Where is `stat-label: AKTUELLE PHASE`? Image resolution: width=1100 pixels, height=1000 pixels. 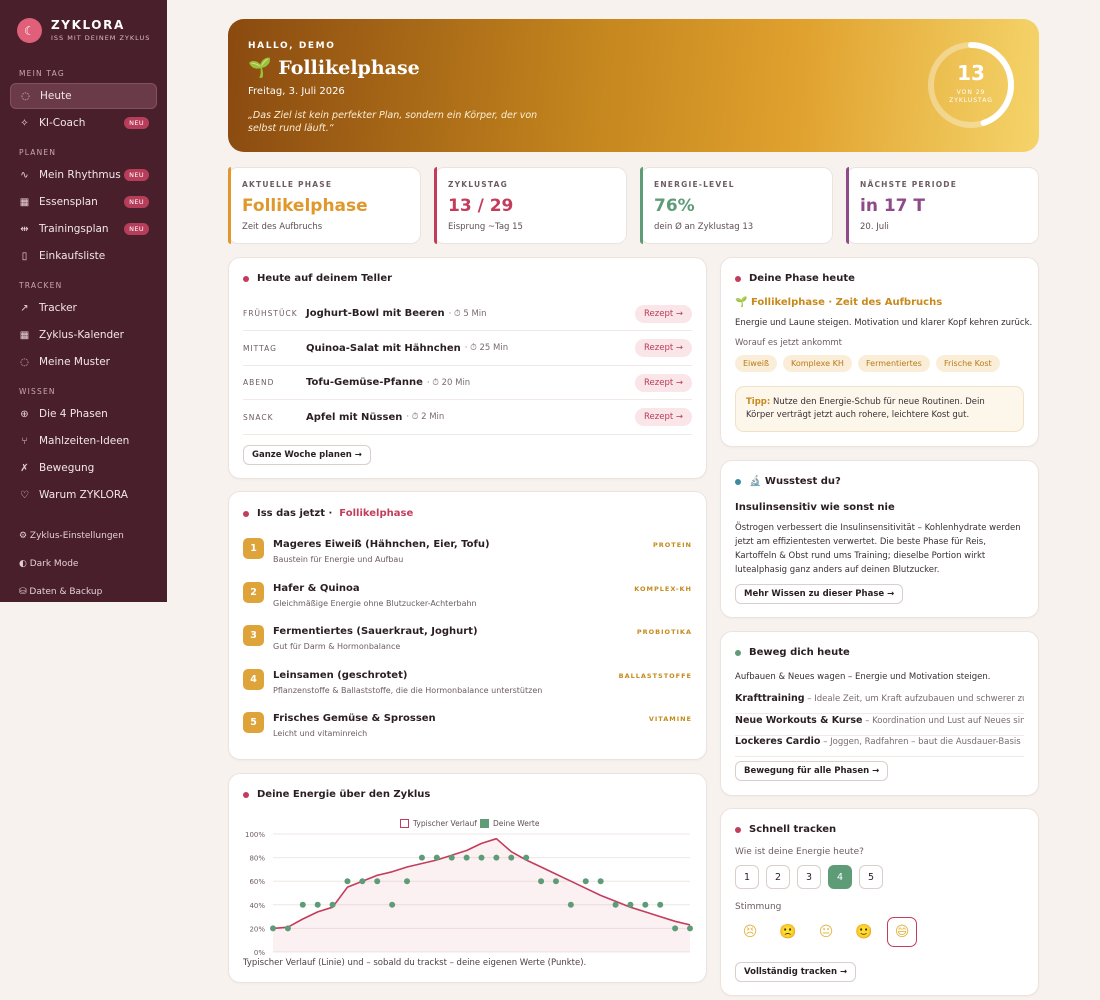 stat-label: AKTUELLE PHASE is located at coordinates (287, 184).